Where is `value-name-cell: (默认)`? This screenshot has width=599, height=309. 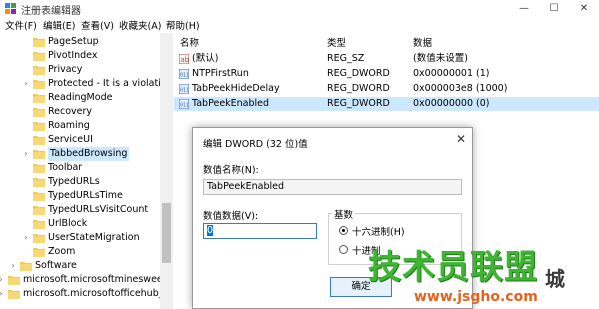 value-name-cell: (默认) is located at coordinates (205, 58).